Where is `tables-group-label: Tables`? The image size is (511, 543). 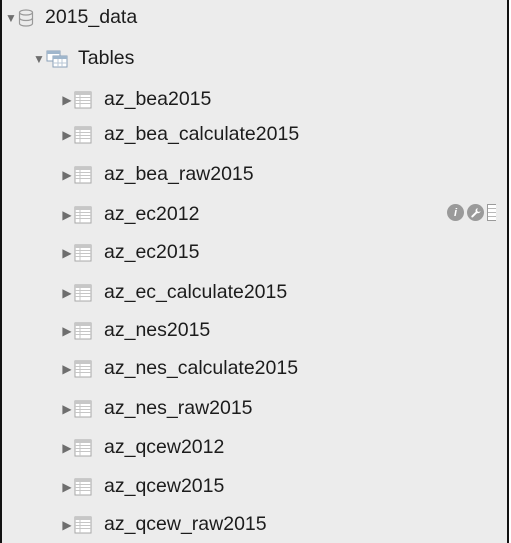 tables-group-label: Tables is located at coordinates (106, 58).